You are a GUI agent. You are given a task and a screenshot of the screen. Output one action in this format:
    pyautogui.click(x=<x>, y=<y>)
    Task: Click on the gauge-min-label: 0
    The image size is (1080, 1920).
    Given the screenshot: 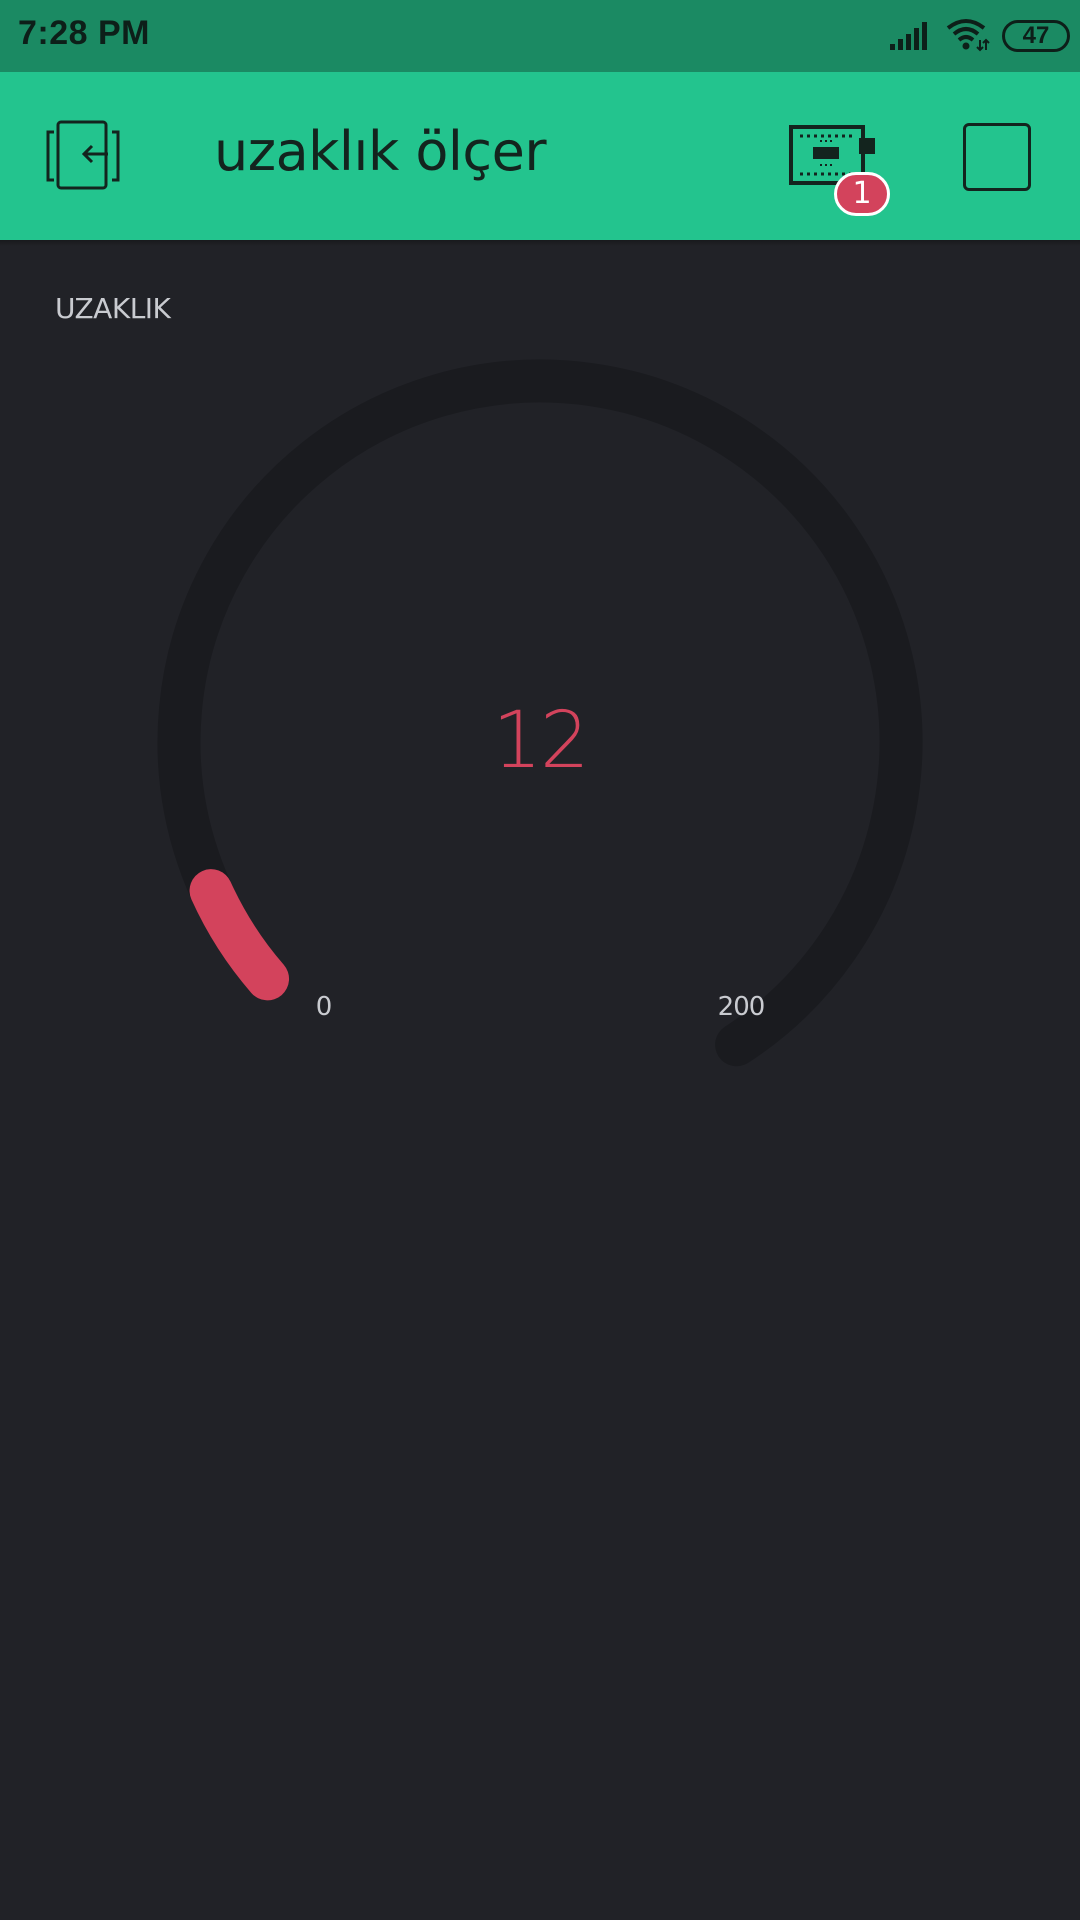 What is the action you would take?
    pyautogui.click(x=324, y=1007)
    